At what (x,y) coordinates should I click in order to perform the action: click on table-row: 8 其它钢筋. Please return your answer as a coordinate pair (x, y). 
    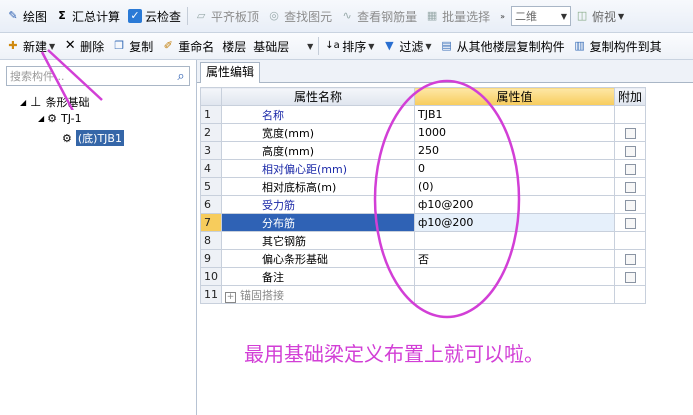
    Looking at the image, I should click on (423, 240).